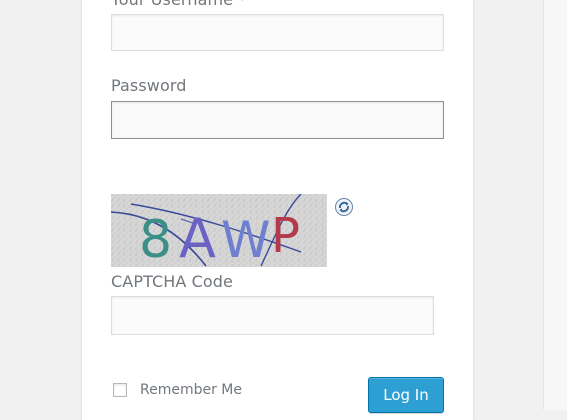 The image size is (567, 420). What do you see at coordinates (277, 120) in the screenshot?
I see `password-input` at bounding box center [277, 120].